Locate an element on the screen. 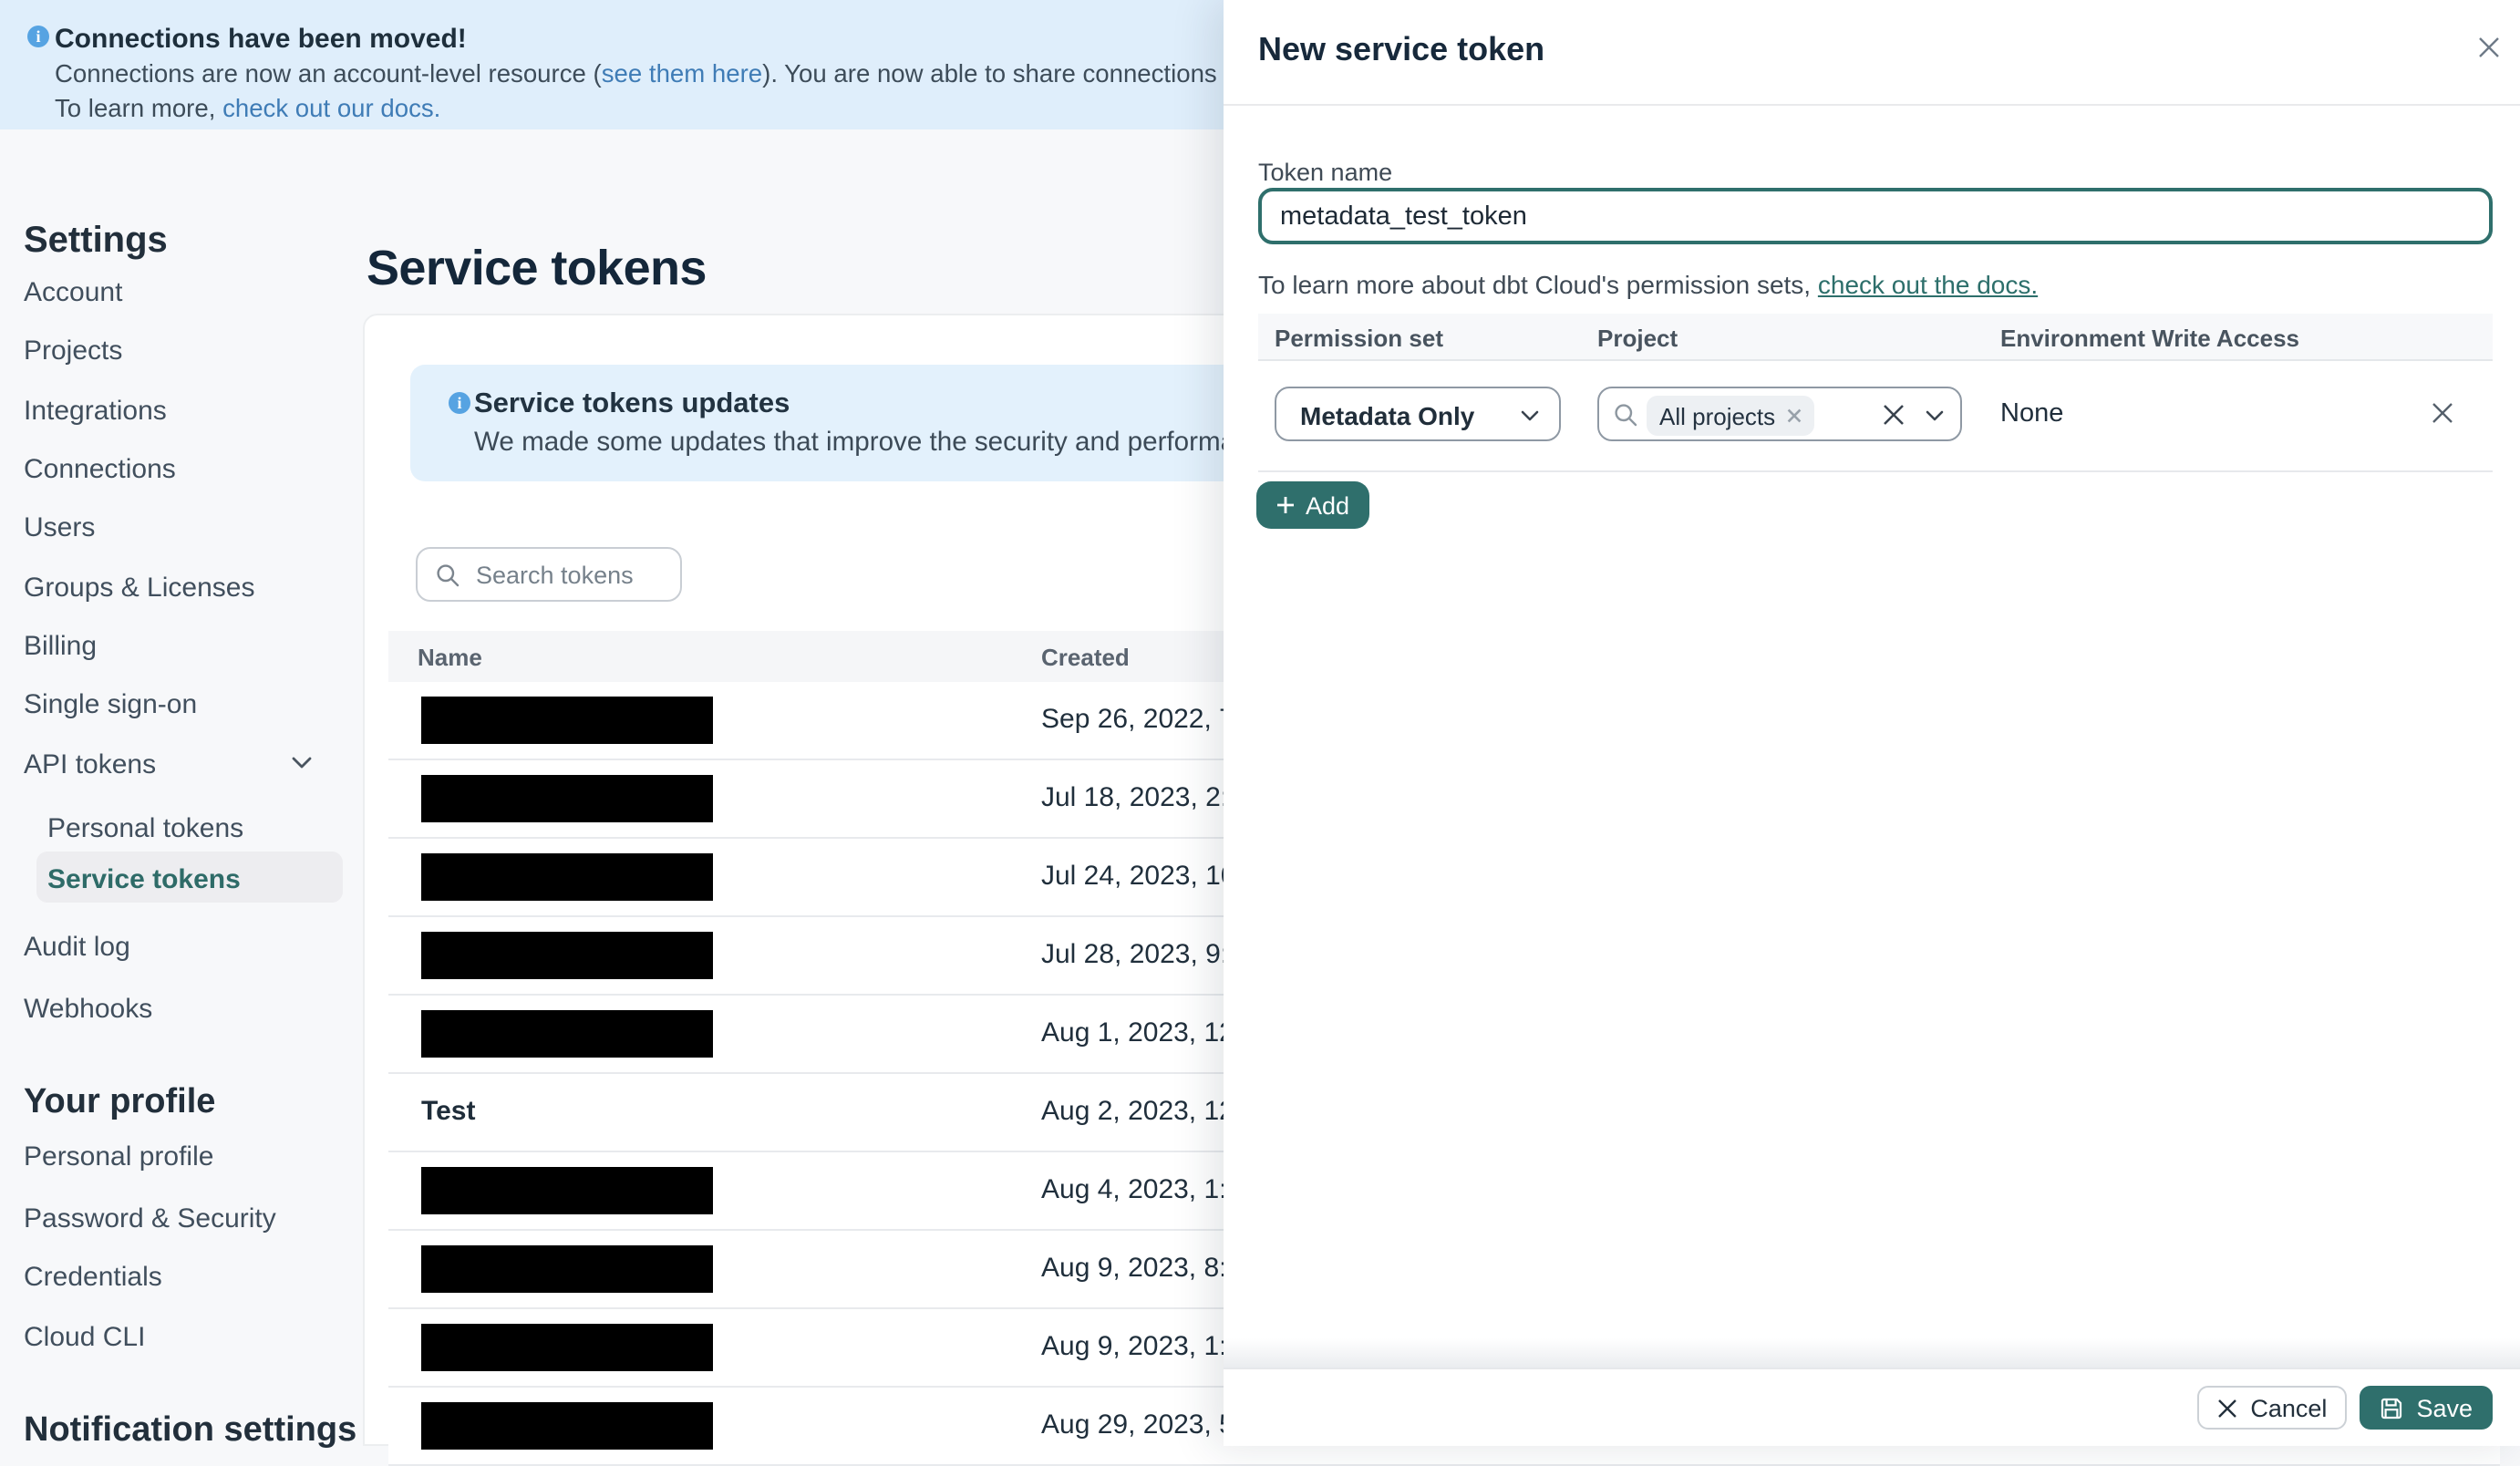  sidebar-item-api-tokens: API tokens is located at coordinates (90, 764).